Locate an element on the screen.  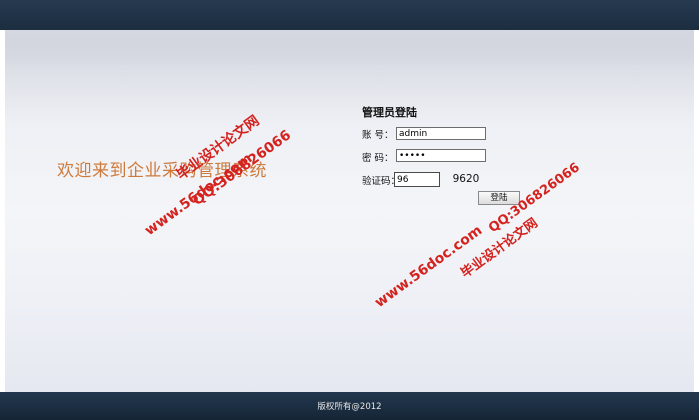
stage-gradient-band is located at coordinates (349, 50).